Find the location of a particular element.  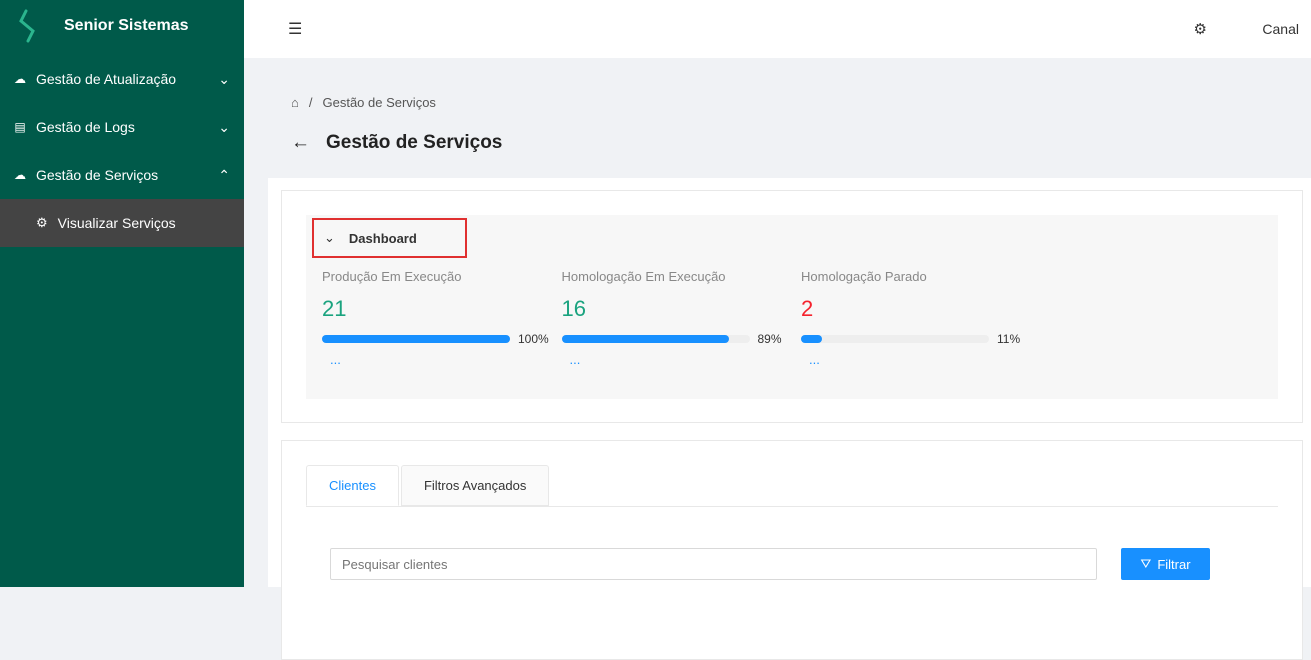

cloud-sync-icon: ☁ is located at coordinates (20, 175).